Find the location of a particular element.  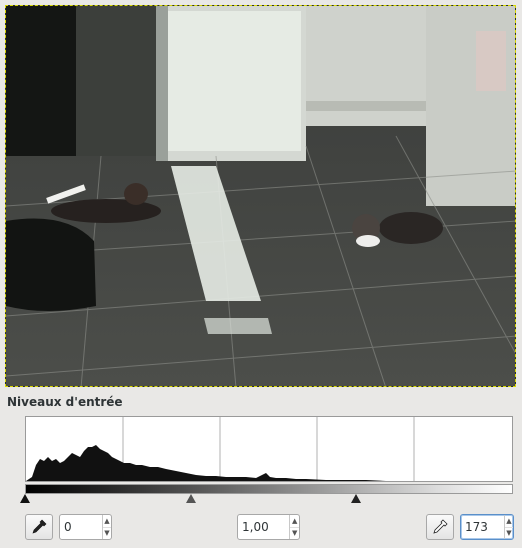

gamma-decrease-button: ▼ is located at coordinates (294, 533).